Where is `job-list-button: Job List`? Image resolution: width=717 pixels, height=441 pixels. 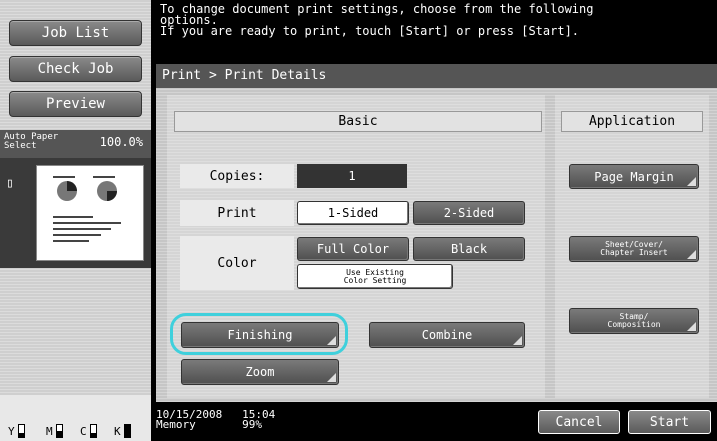
job-list-button: Job List is located at coordinates (75, 33).